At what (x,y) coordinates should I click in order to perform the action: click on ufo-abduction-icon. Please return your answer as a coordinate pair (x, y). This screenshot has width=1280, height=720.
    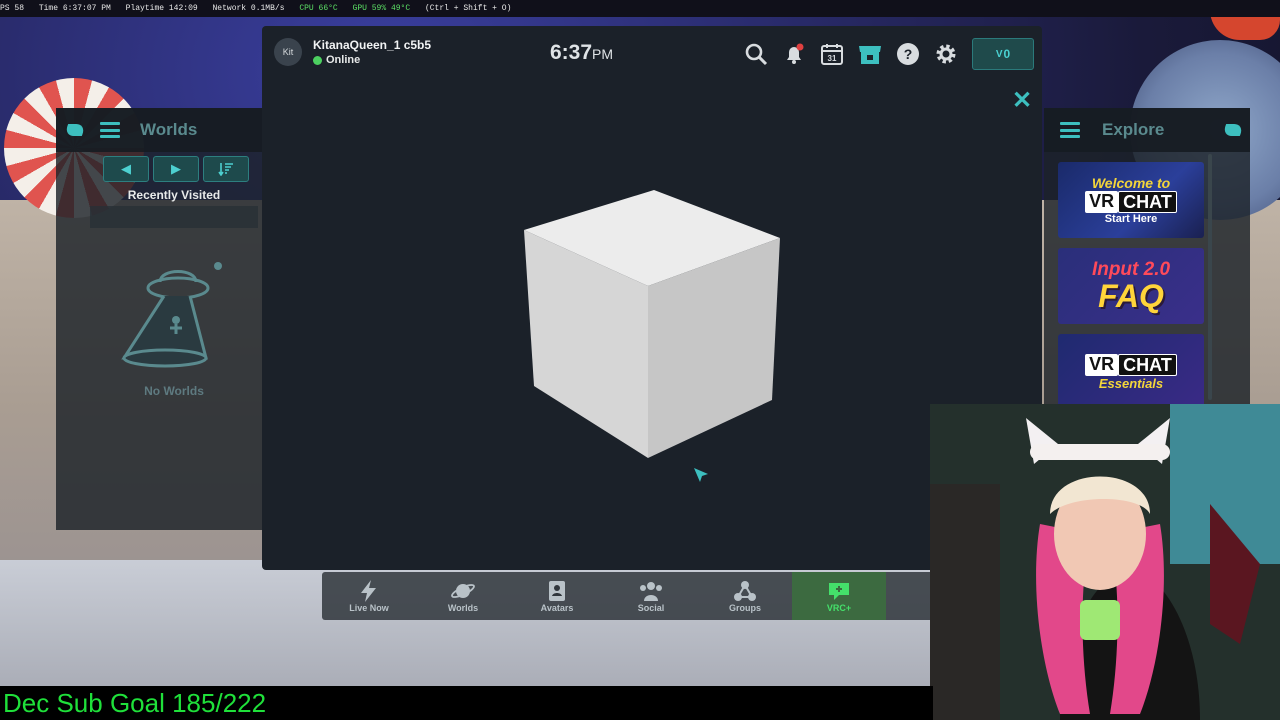
    Looking at the image, I should click on (171, 315).